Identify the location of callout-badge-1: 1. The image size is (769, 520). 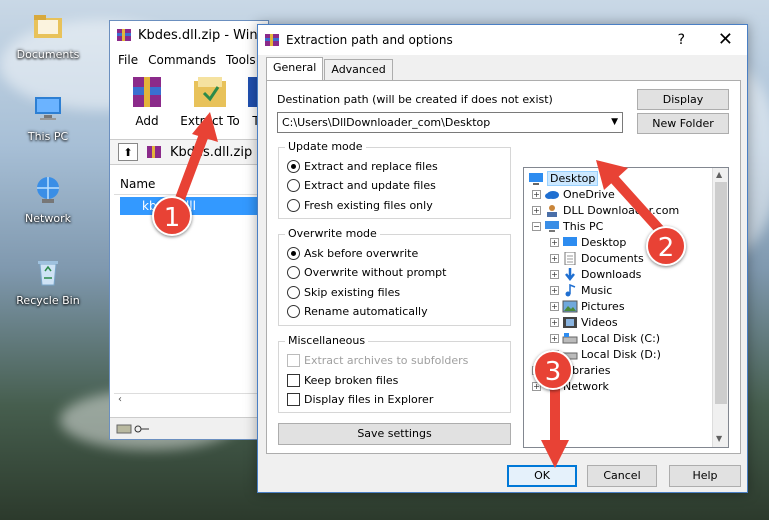
(172, 216).